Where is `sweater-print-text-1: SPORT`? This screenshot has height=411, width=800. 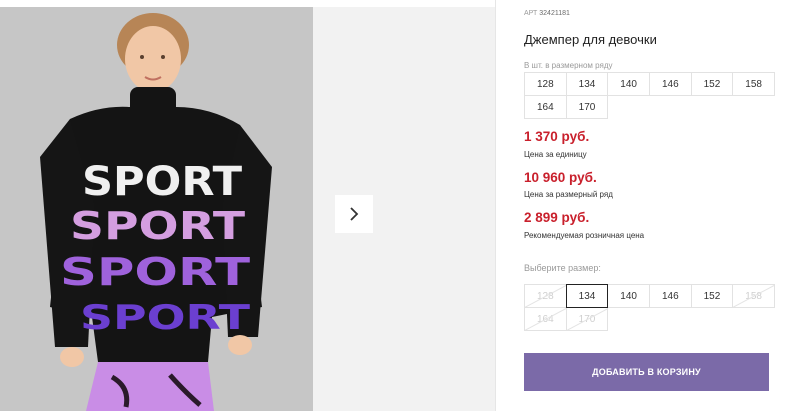
sweater-print-text-1: SPORT is located at coordinates (162, 182).